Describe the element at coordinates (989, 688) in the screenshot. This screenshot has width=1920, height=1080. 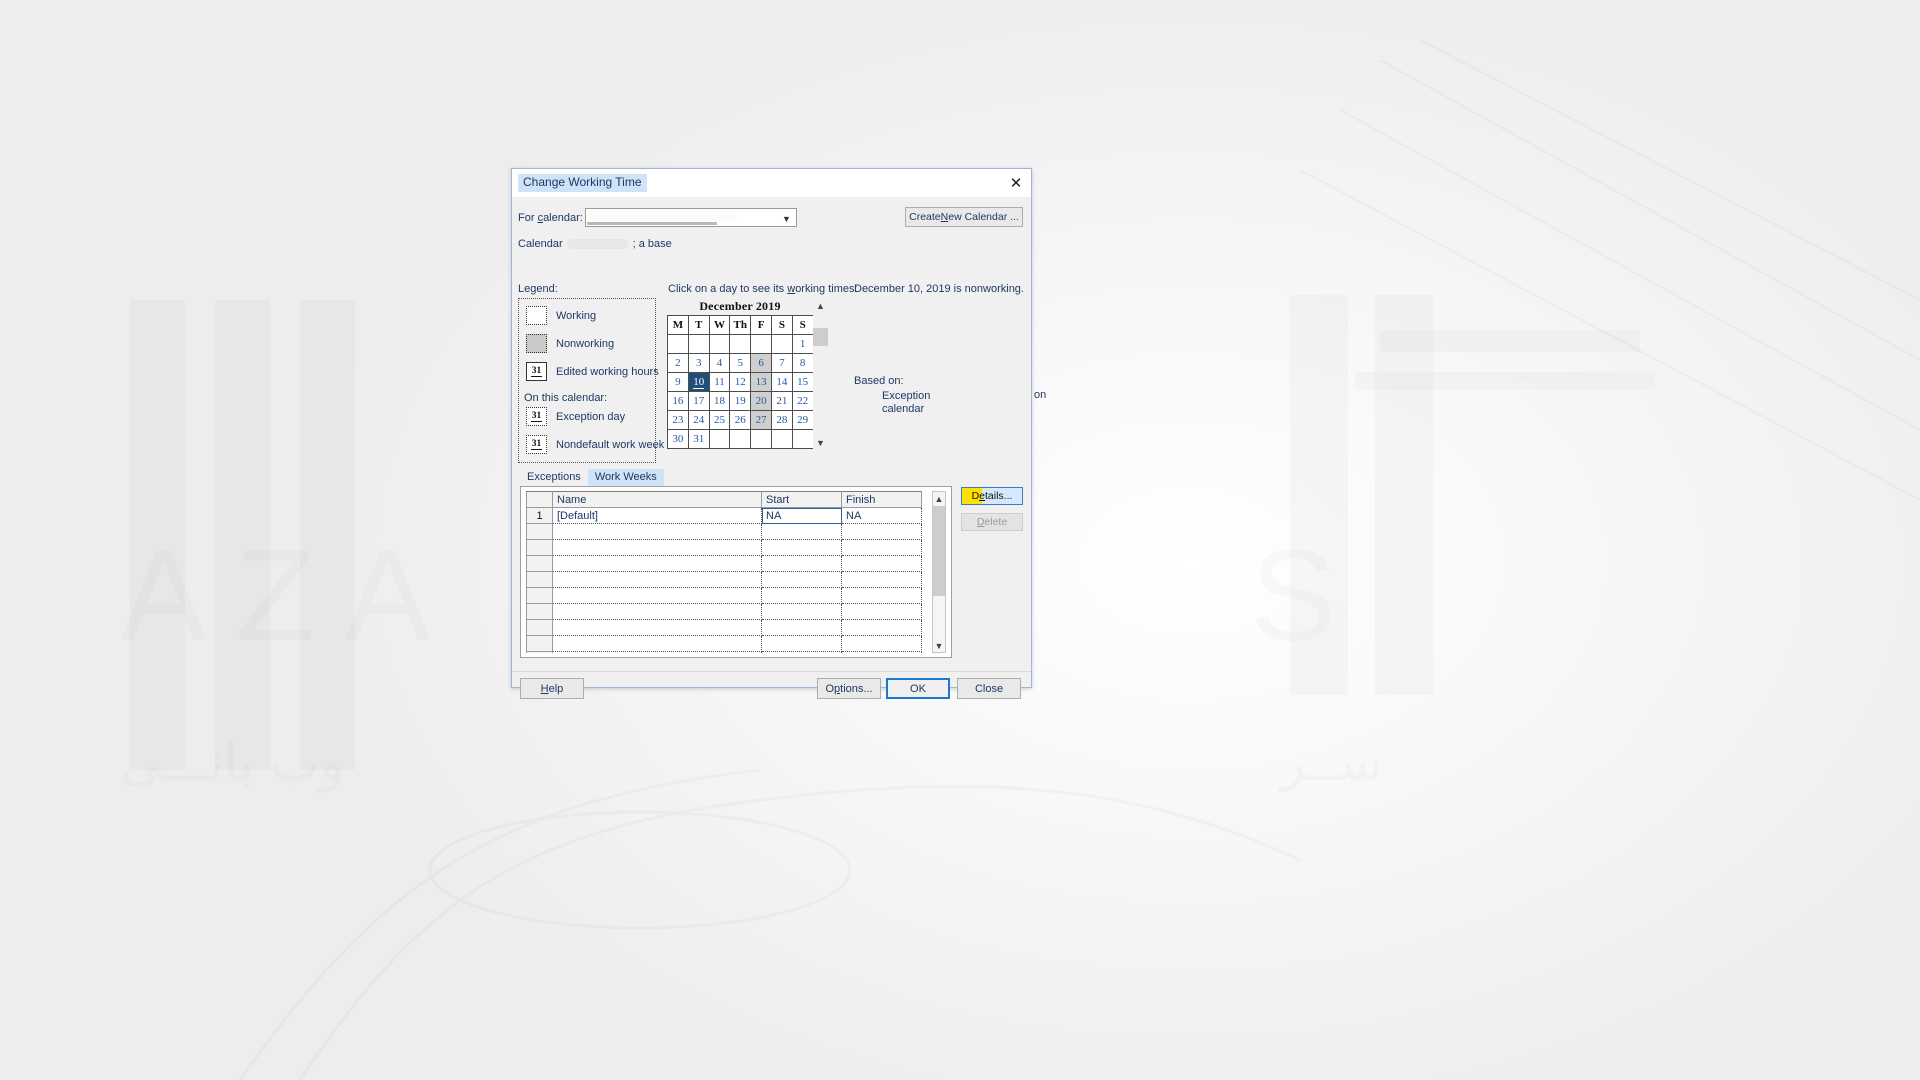
I see `close-button: Close` at that location.